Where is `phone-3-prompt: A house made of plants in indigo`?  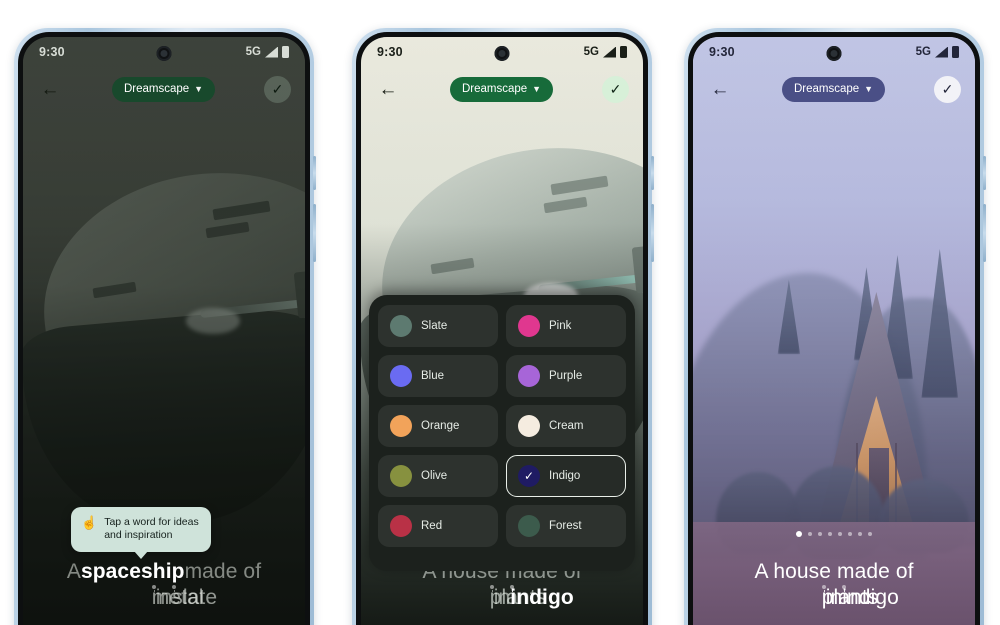
phone-3-prompt: A house made of plants in indigo is located at coordinates (834, 585).